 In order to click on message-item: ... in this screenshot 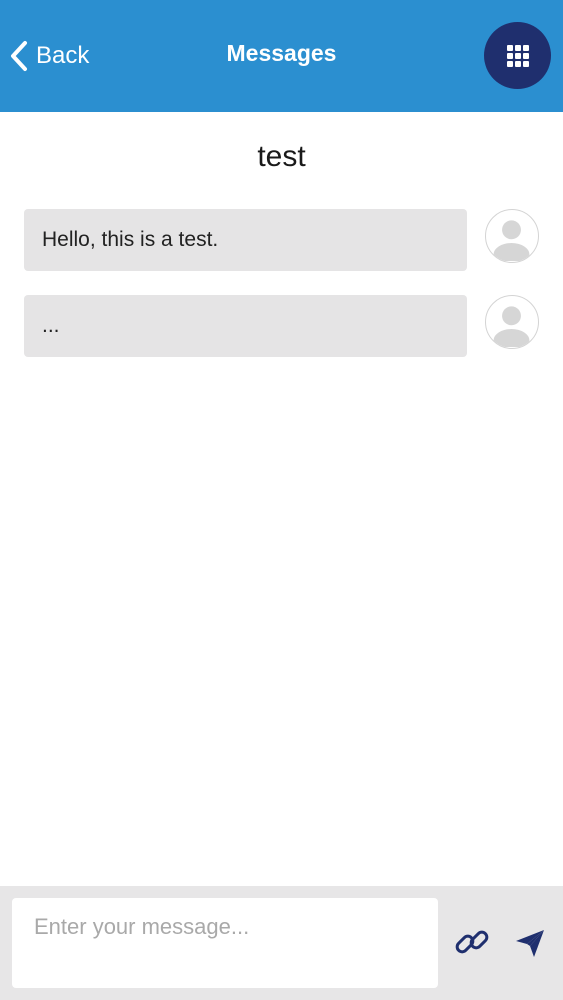, I will do `click(282, 326)`.